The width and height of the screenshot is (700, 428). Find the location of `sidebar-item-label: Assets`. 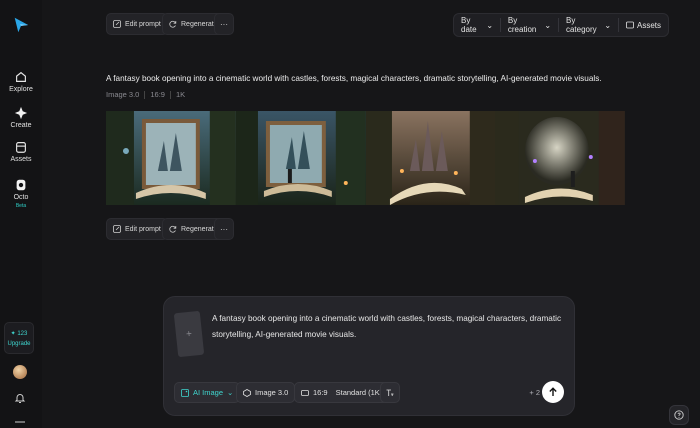

sidebar-item-label: Assets is located at coordinates (21, 159).